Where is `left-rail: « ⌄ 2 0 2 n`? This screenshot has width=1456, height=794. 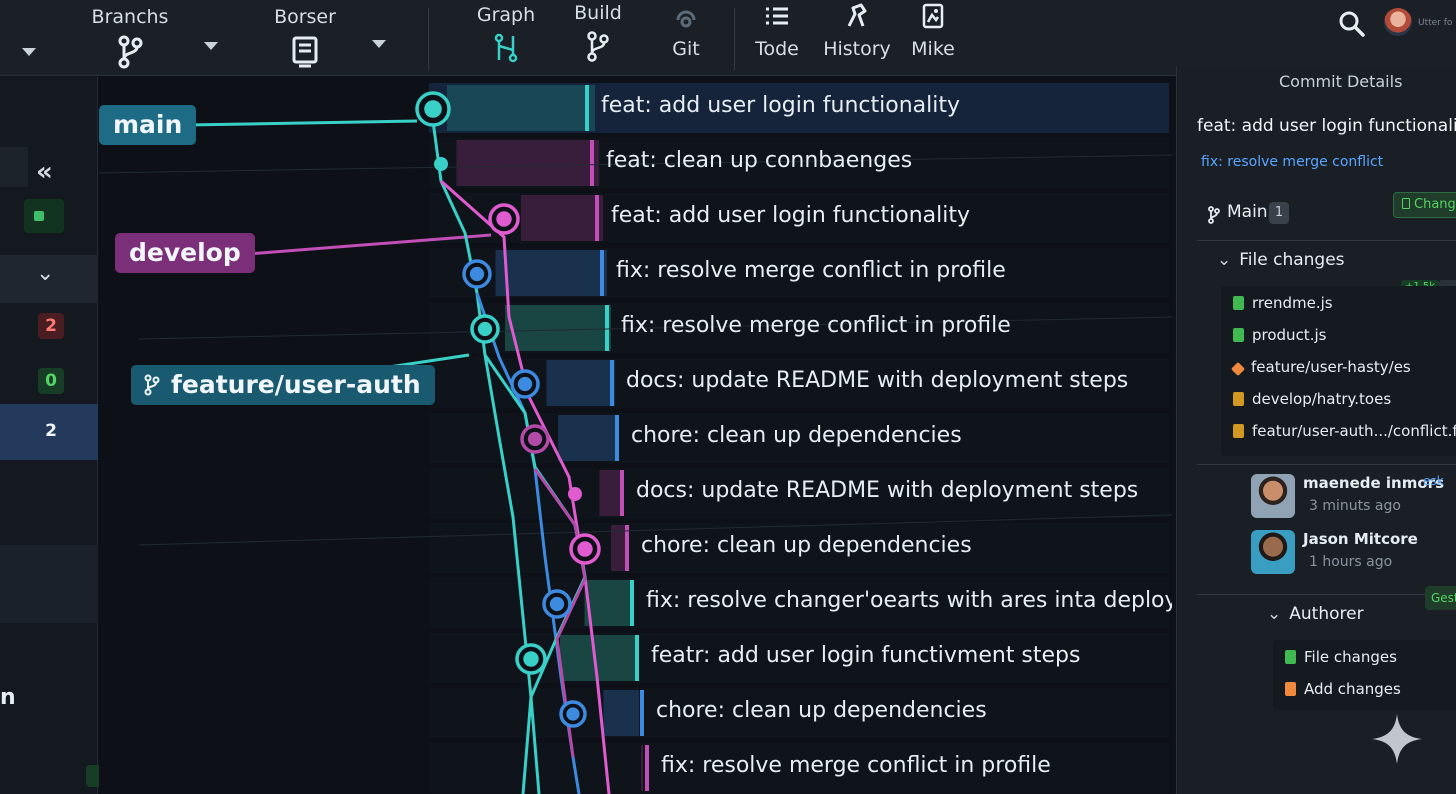
left-rail: « ⌄ 2 0 2 n is located at coordinates (57, 435).